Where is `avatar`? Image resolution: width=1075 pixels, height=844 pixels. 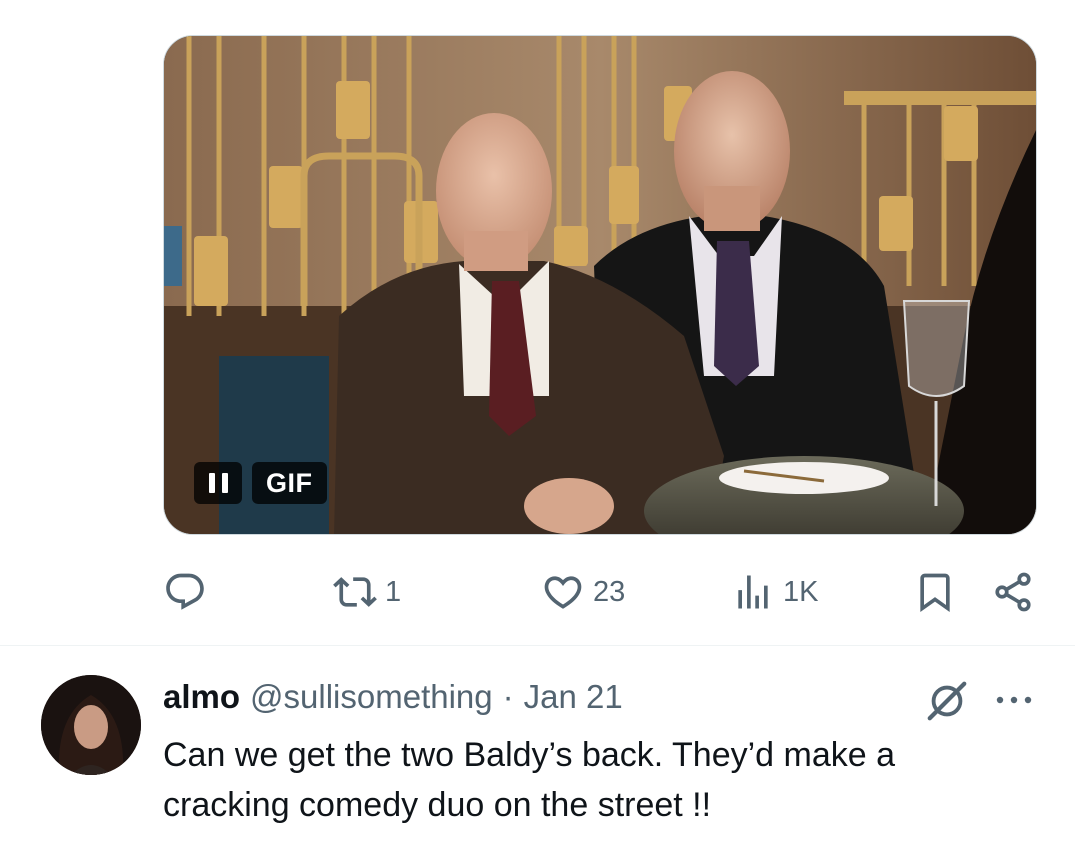 avatar is located at coordinates (91, 725).